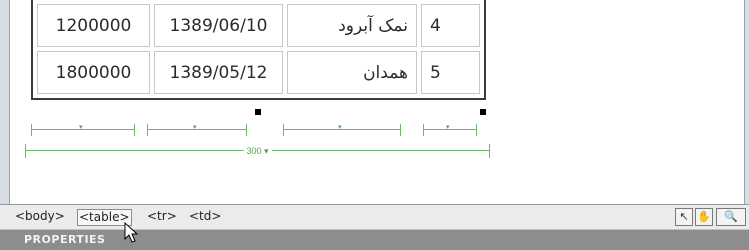 The height and width of the screenshot is (250, 749). I want to click on properties-panel-title: PROPERTIES, so click(65, 239).